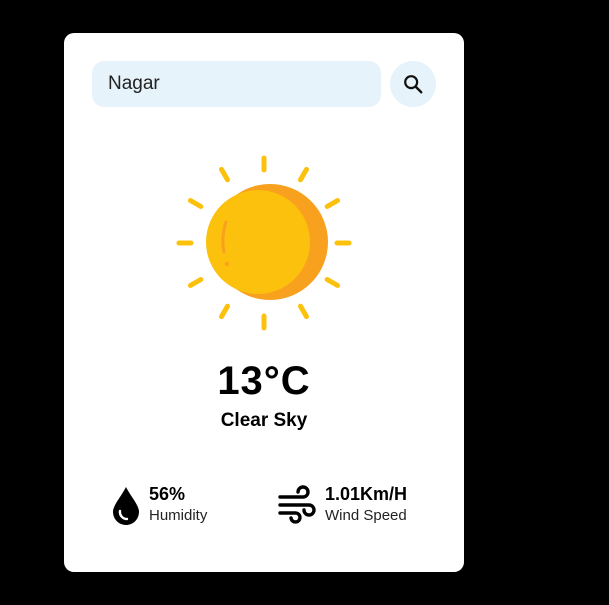 The width and height of the screenshot is (609, 605). I want to click on weather-description: Clear Sky, so click(264, 420).